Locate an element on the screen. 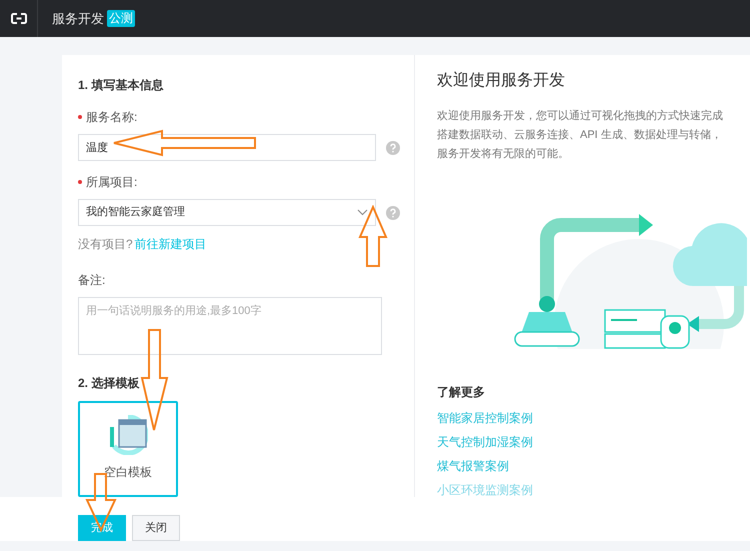  service-name-input: 温度 is located at coordinates (227, 147).